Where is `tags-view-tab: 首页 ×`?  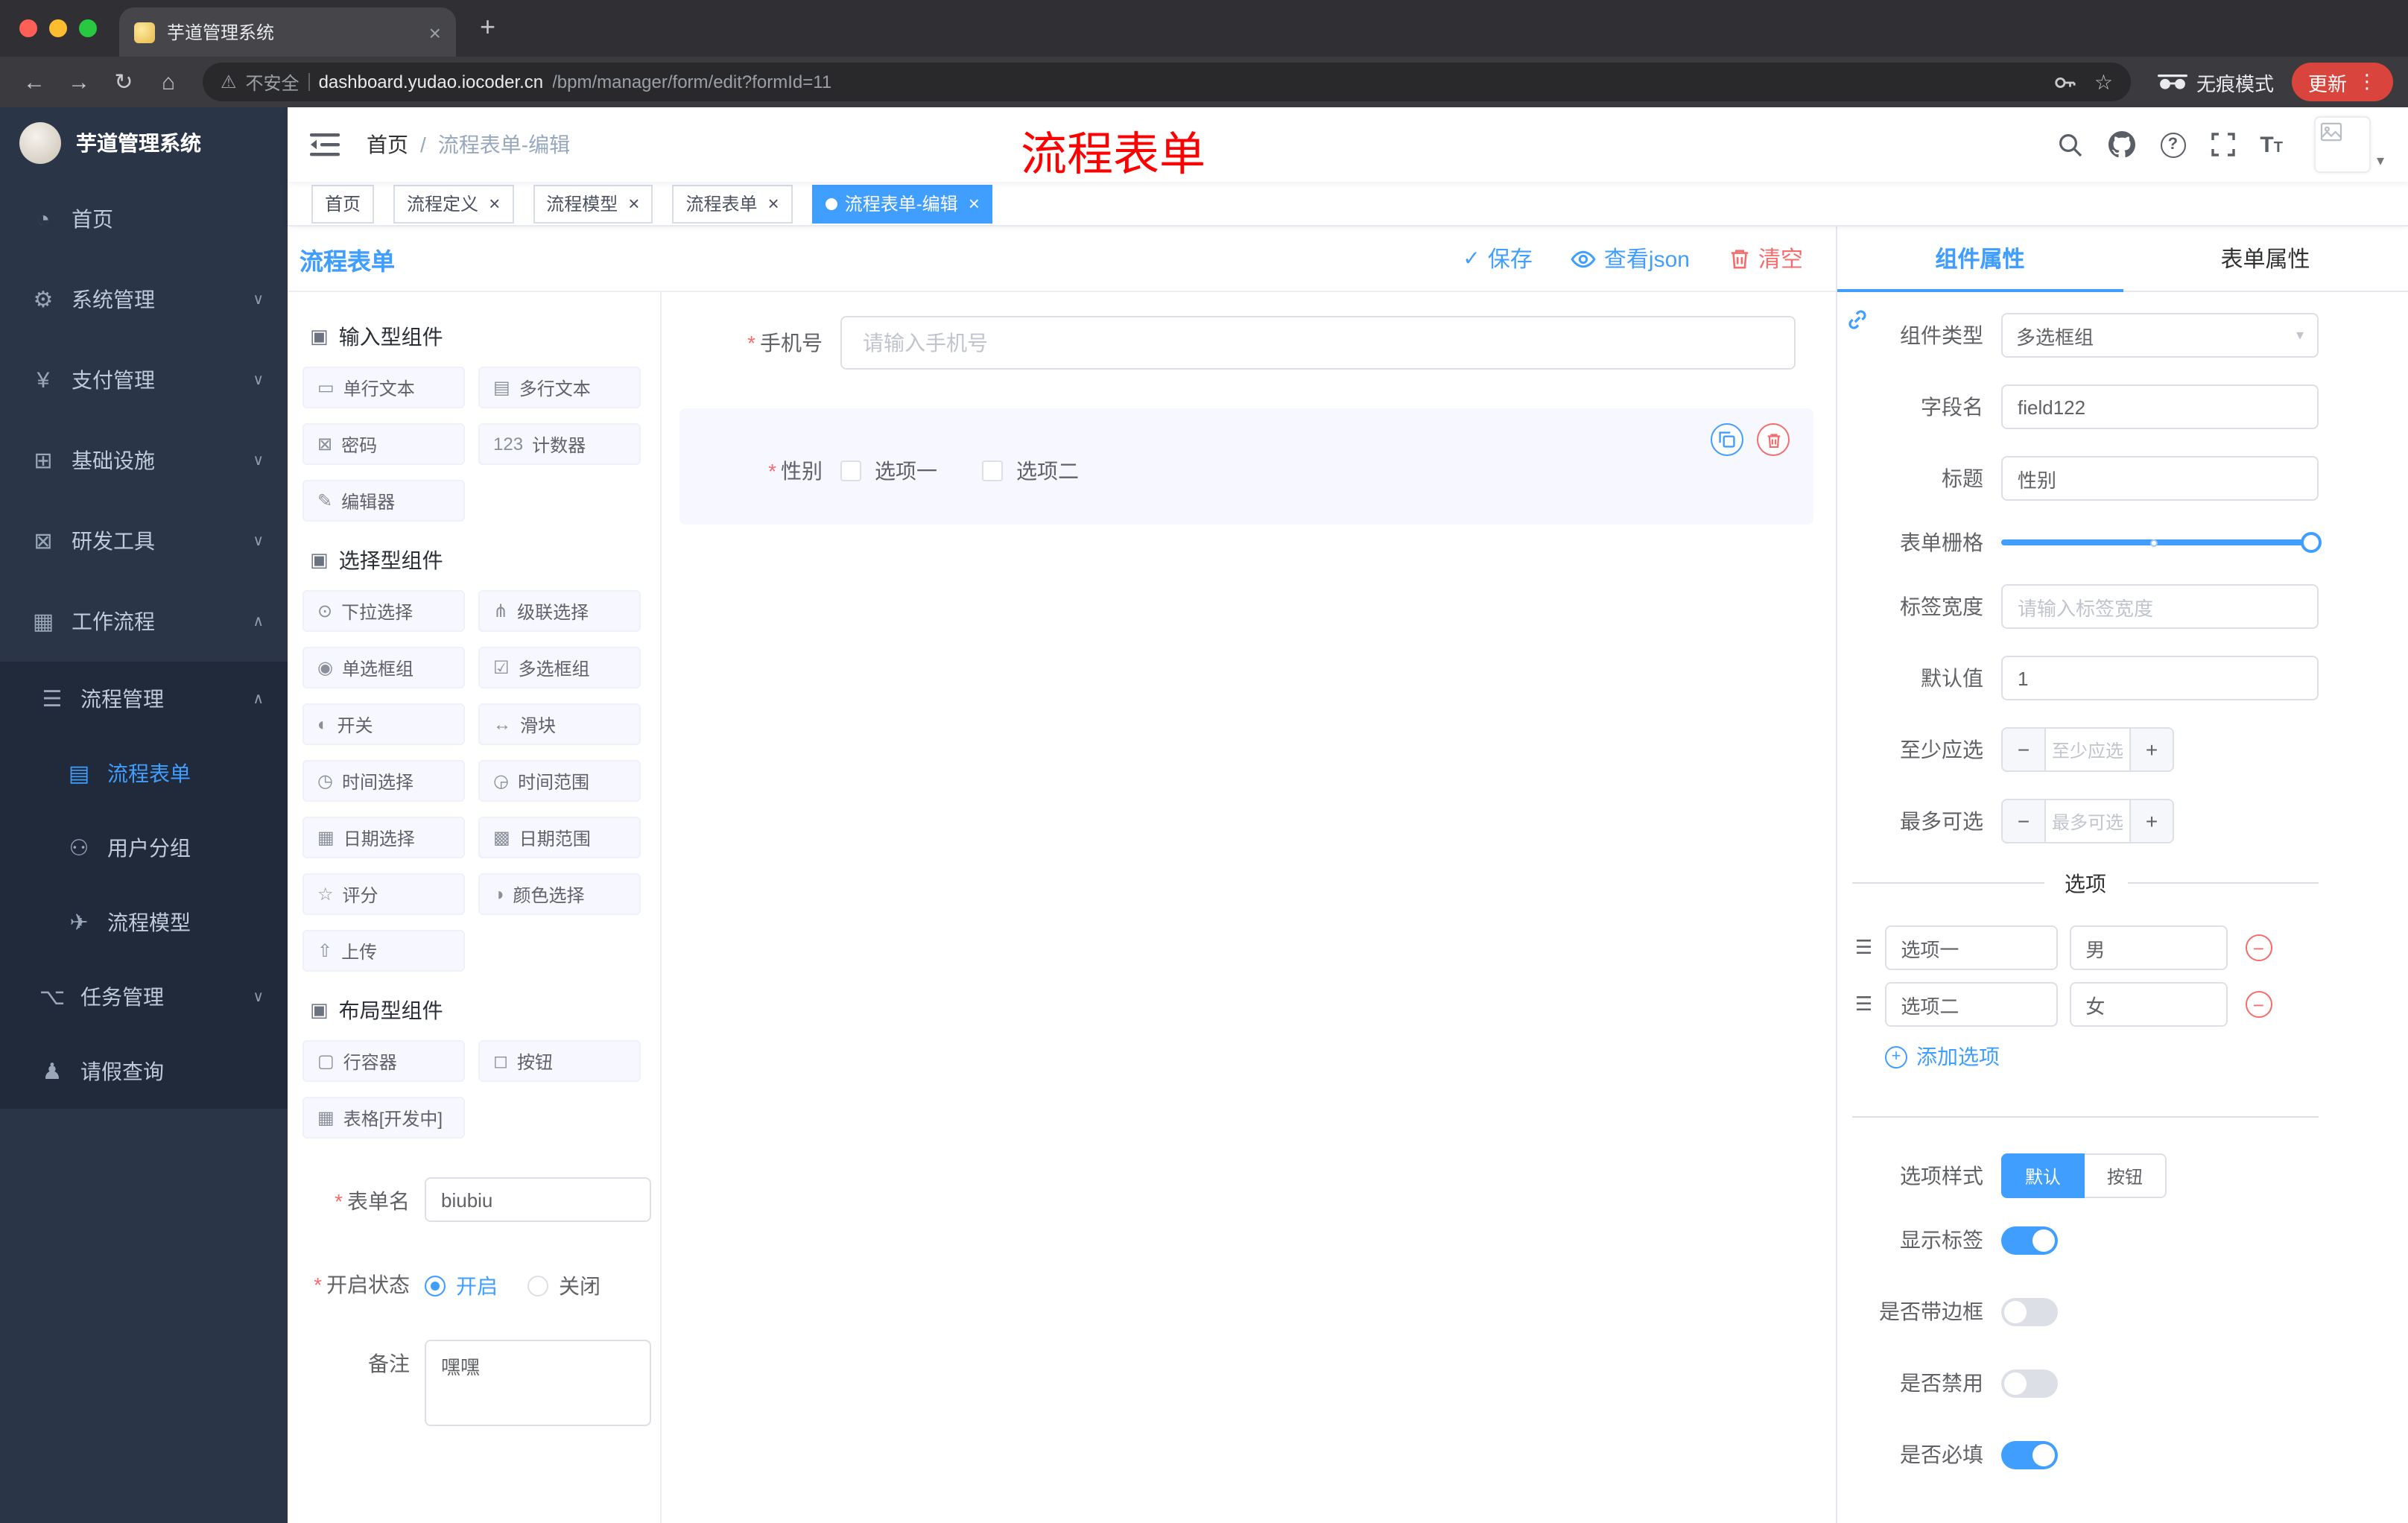
tags-view-tab: 首页 × is located at coordinates (343, 203).